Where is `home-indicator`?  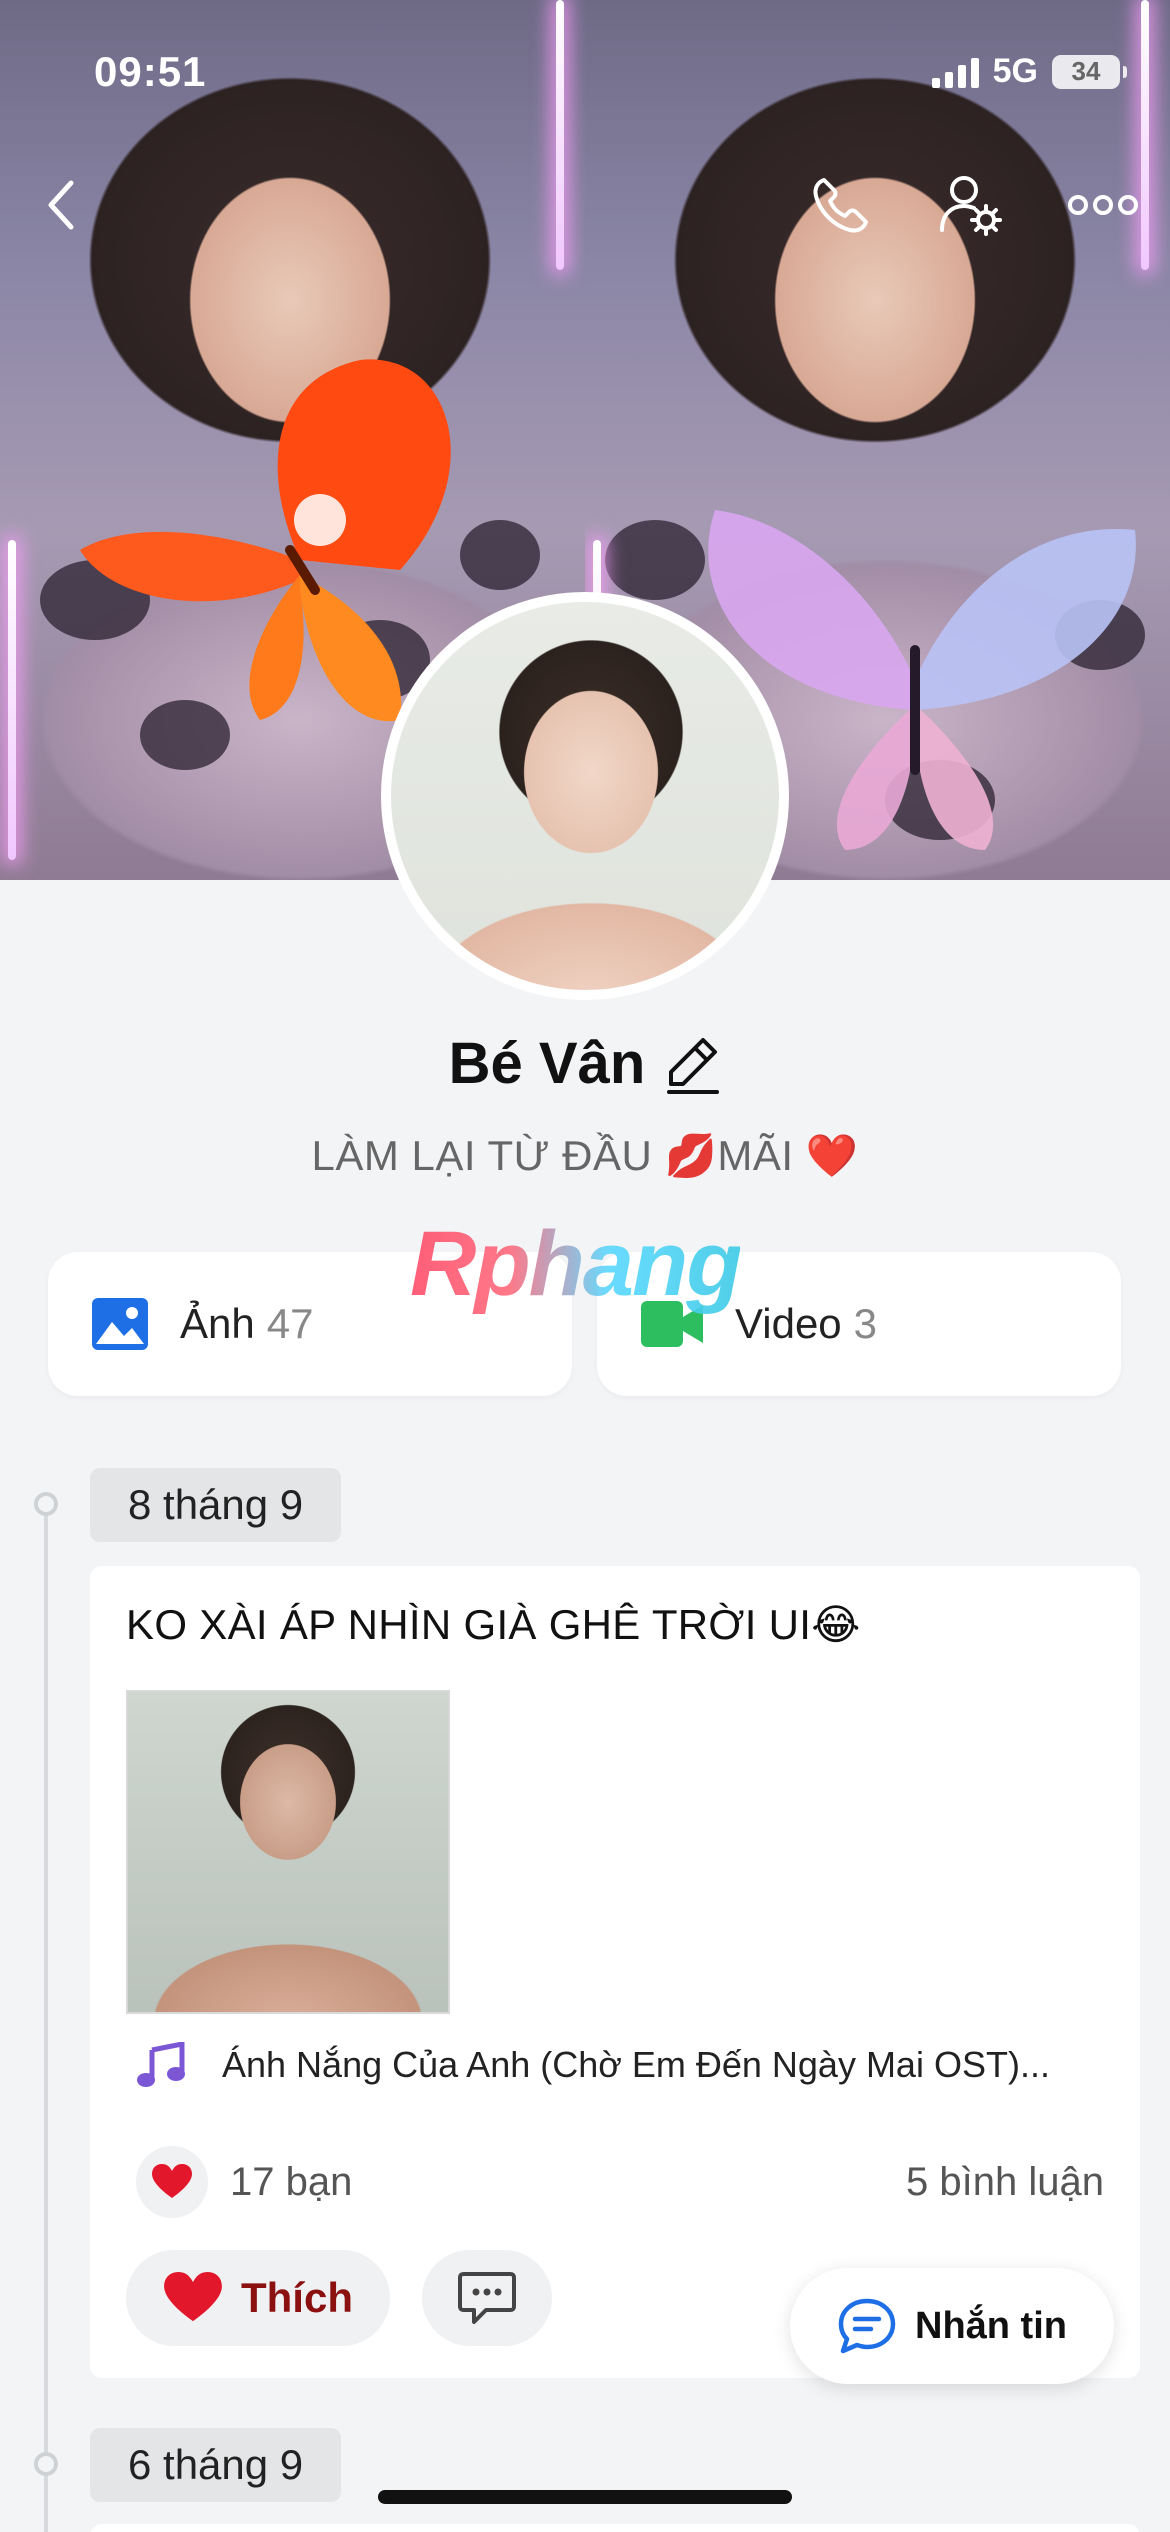 home-indicator is located at coordinates (585, 2497).